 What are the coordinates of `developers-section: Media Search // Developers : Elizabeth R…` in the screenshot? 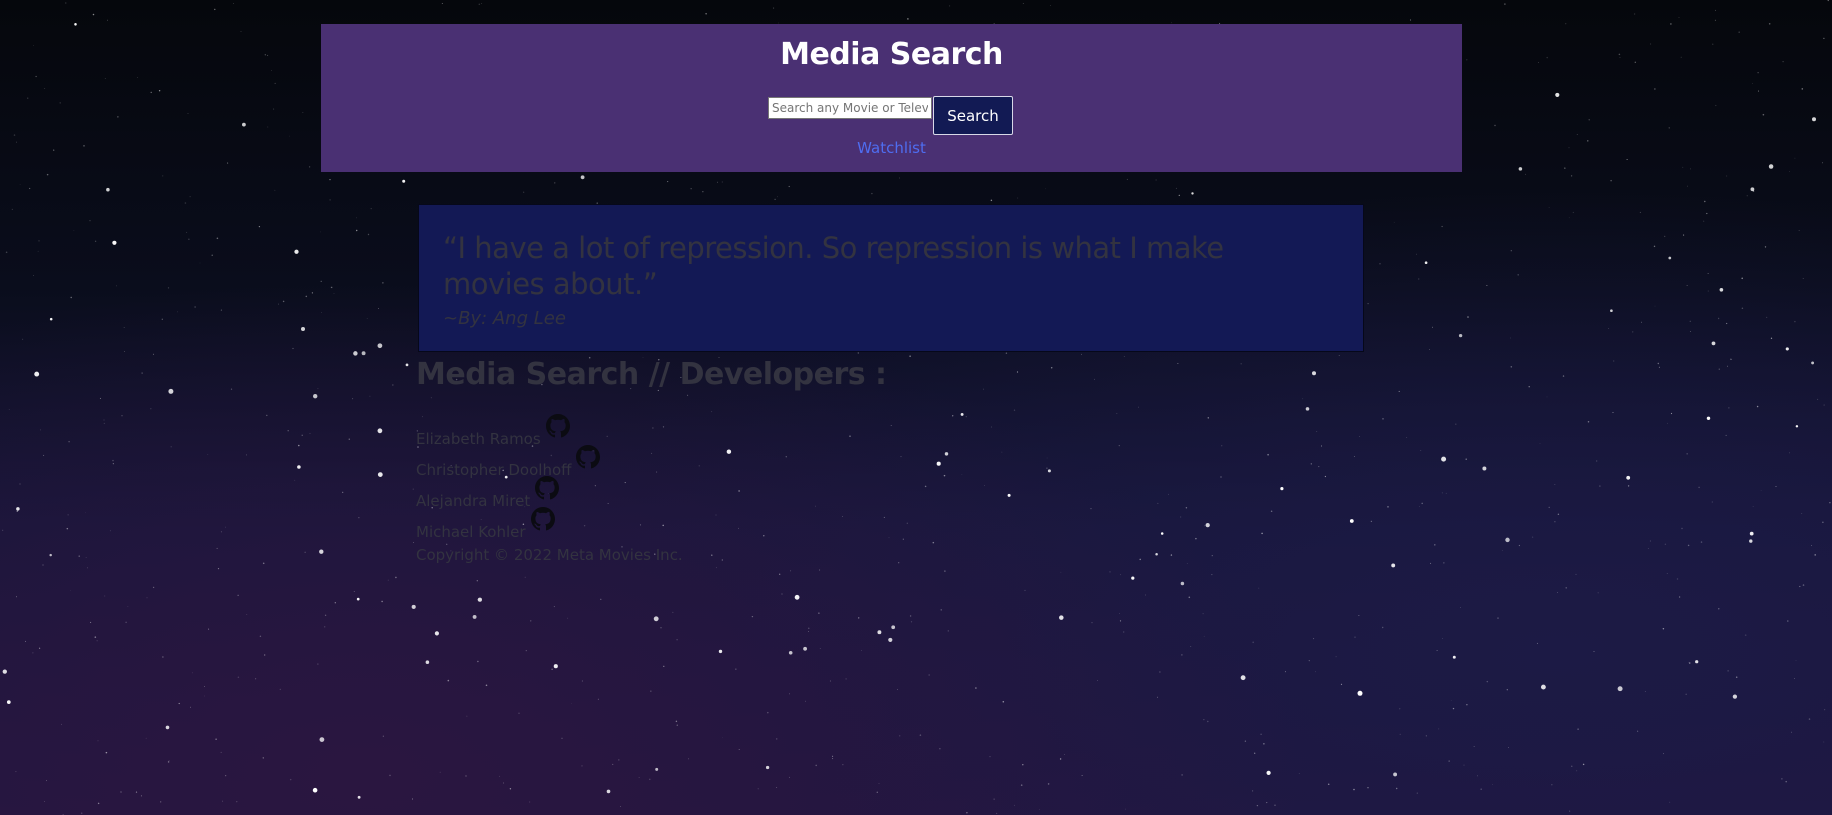 It's located at (716, 459).